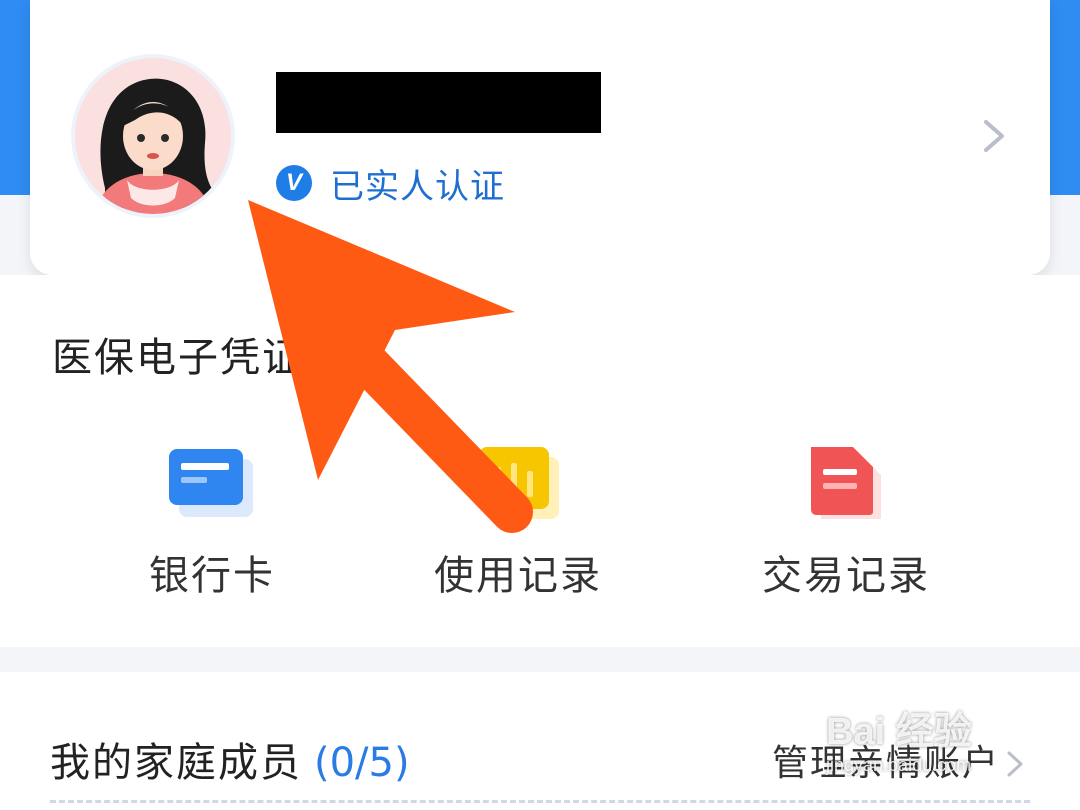 Image resolution: width=1080 pixels, height=810 pixels. What do you see at coordinates (846, 576) in the screenshot?
I see `transaction-record-label: 交易记录` at bounding box center [846, 576].